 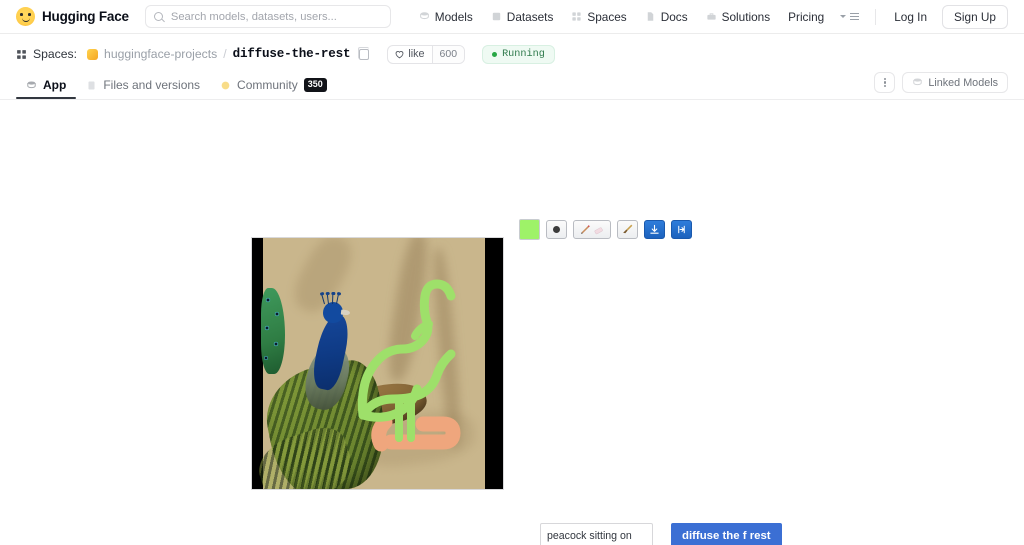 I want to click on chevron-down-icon, so click(x=843, y=16).